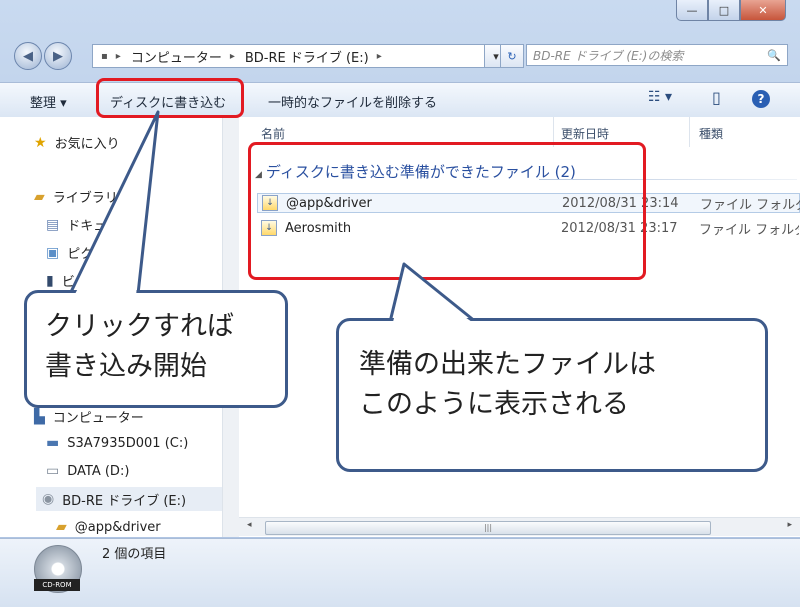 The width and height of the screenshot is (800, 607). What do you see at coordinates (114, 203) in the screenshot?
I see `left-callout-tail` at bounding box center [114, 203].